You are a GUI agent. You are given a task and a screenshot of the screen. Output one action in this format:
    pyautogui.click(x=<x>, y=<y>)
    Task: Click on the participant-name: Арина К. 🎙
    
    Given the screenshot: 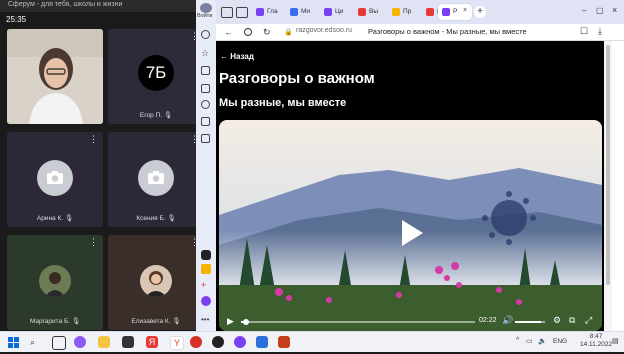 What is the action you would take?
    pyautogui.click(x=55, y=218)
    